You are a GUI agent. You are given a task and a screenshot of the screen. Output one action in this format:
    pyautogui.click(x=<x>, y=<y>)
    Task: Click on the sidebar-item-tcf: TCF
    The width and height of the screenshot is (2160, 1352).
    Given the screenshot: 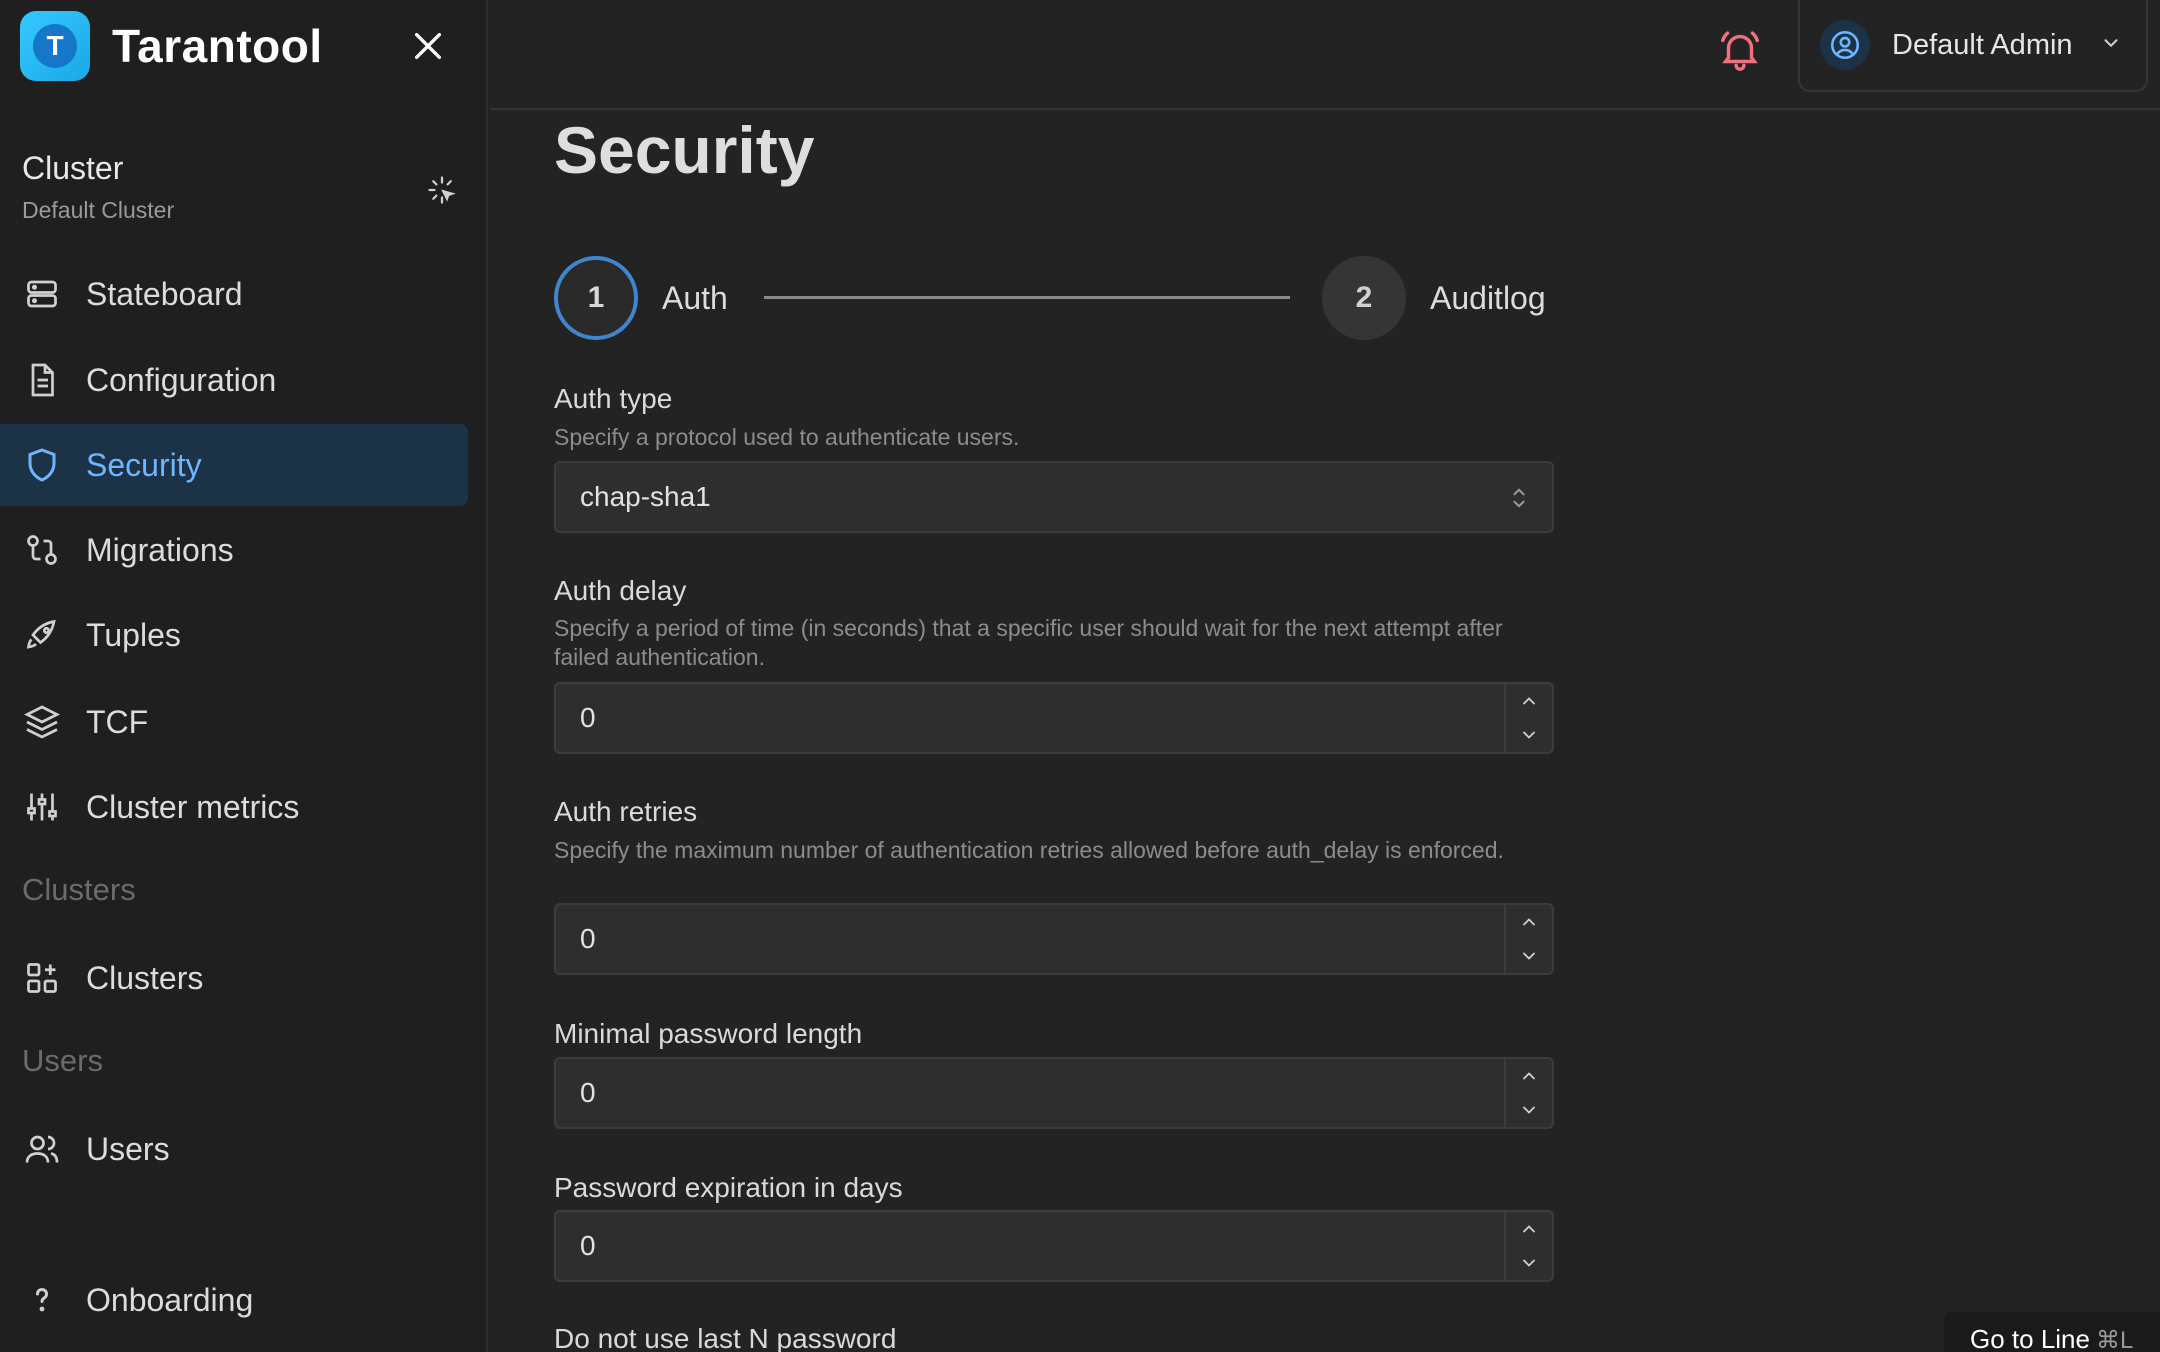 What is the action you would take?
    pyautogui.click(x=234, y=722)
    